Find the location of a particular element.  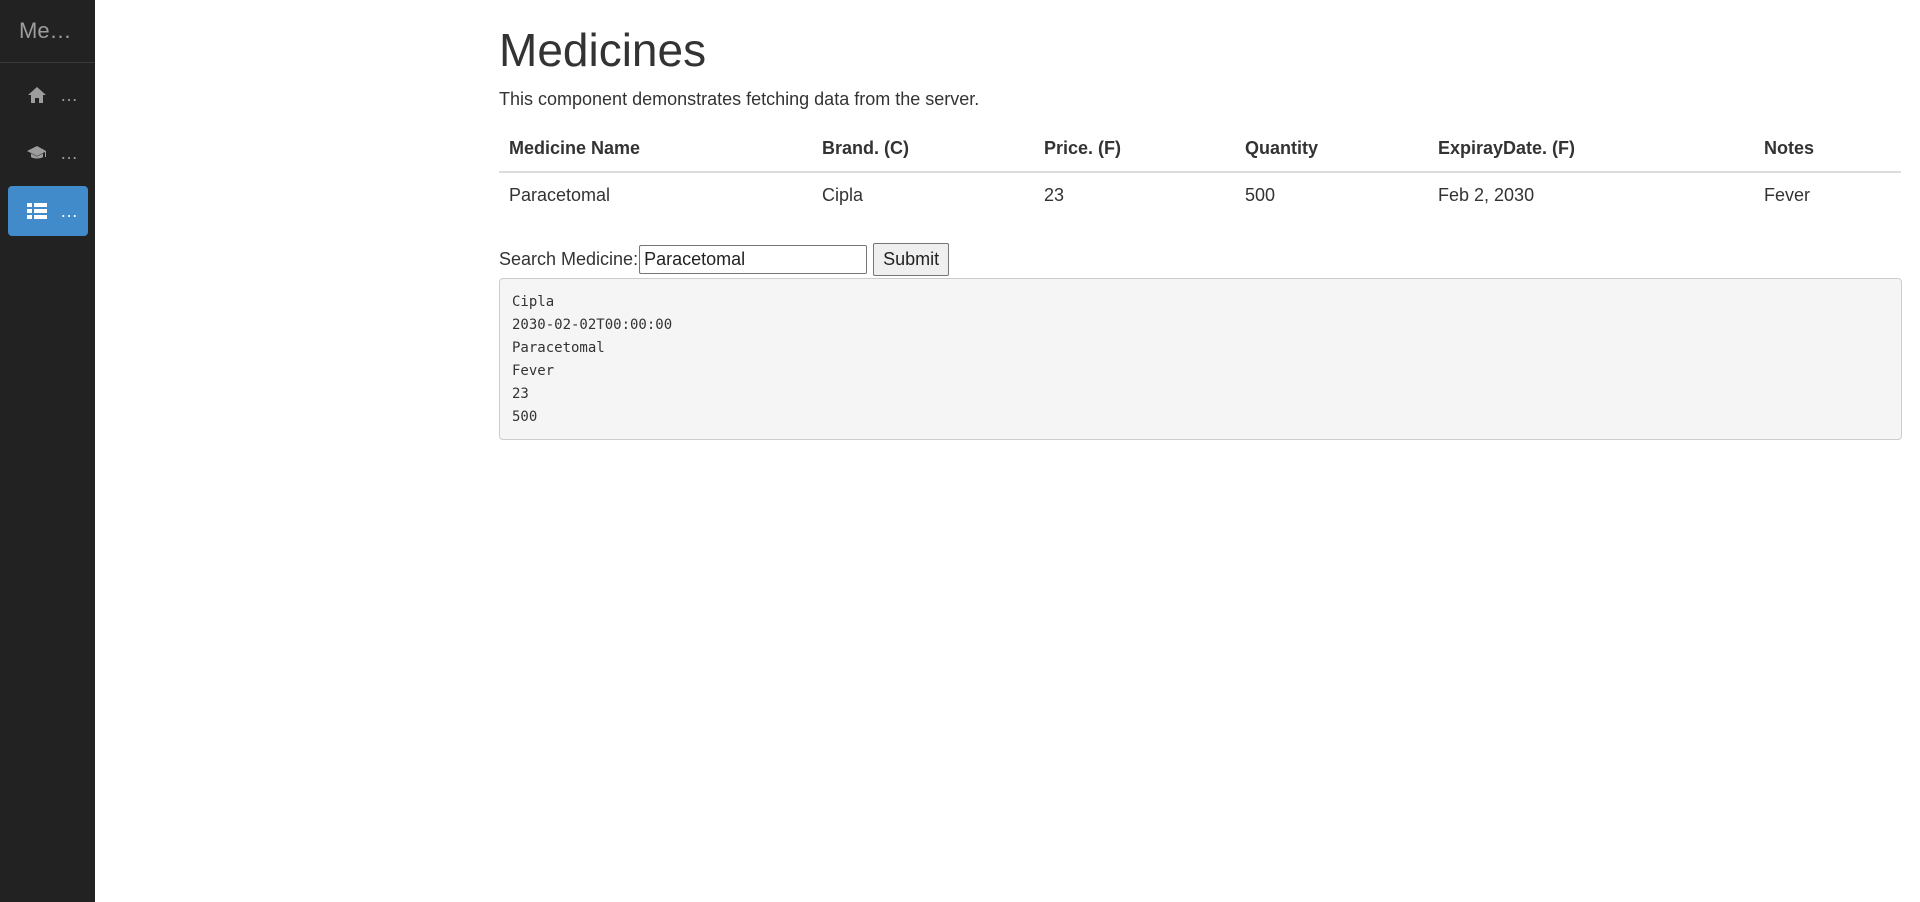

column-header-price: Price. (F) is located at coordinates (1134, 148).